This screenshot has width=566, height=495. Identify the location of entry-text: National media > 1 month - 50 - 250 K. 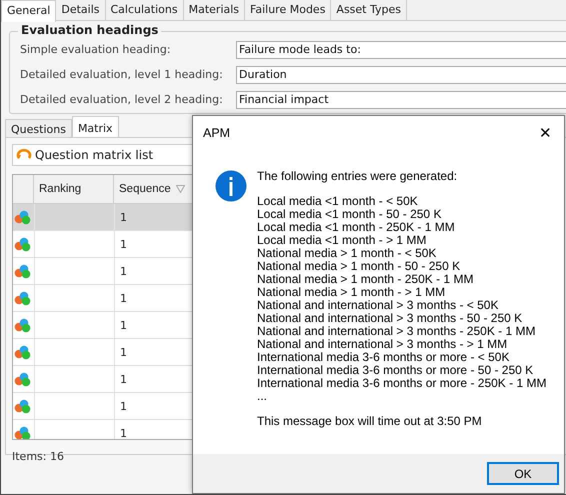
(359, 266).